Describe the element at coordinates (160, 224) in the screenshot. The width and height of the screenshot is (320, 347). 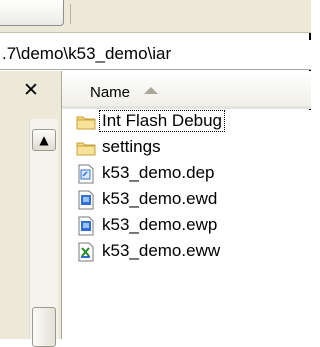
I see `file-name: k53_demo.ewp` at that location.